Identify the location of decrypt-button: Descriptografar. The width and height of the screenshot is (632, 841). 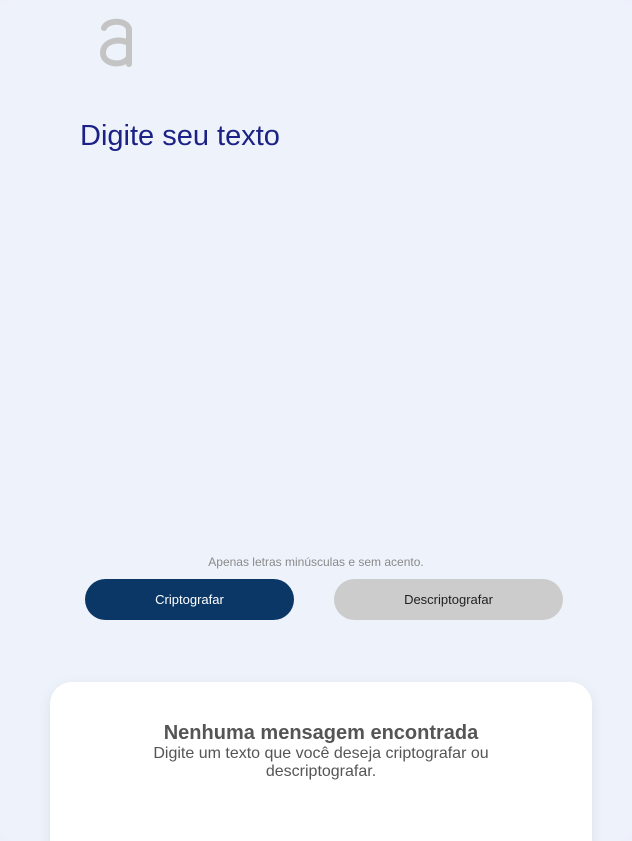
(448, 599).